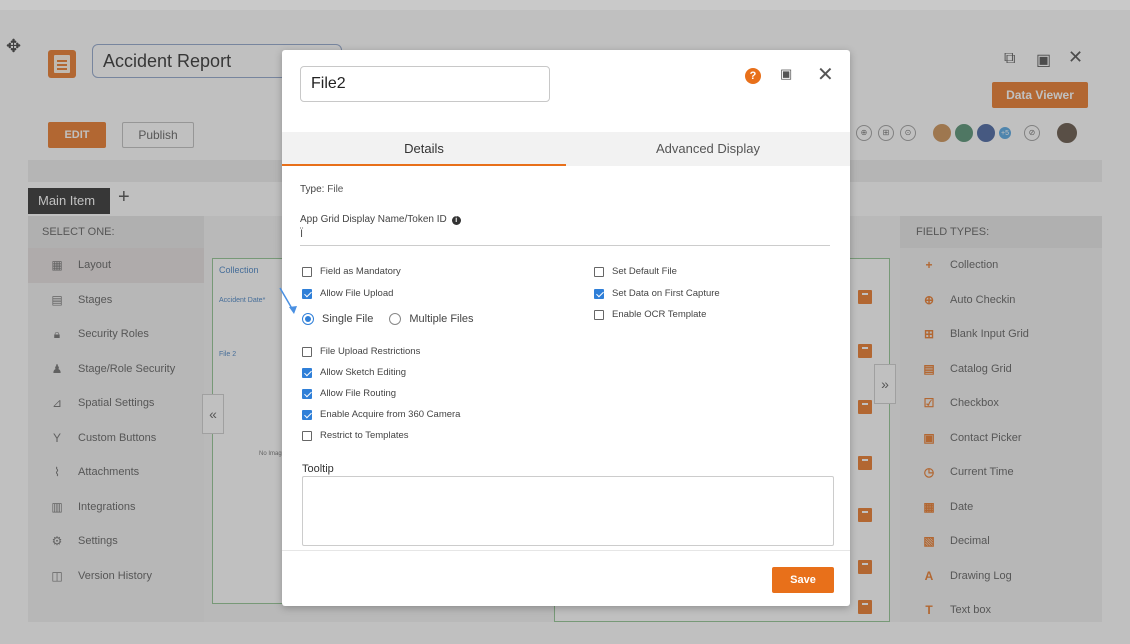  I want to click on checkbox-label: Enable OCR Template, so click(659, 314).